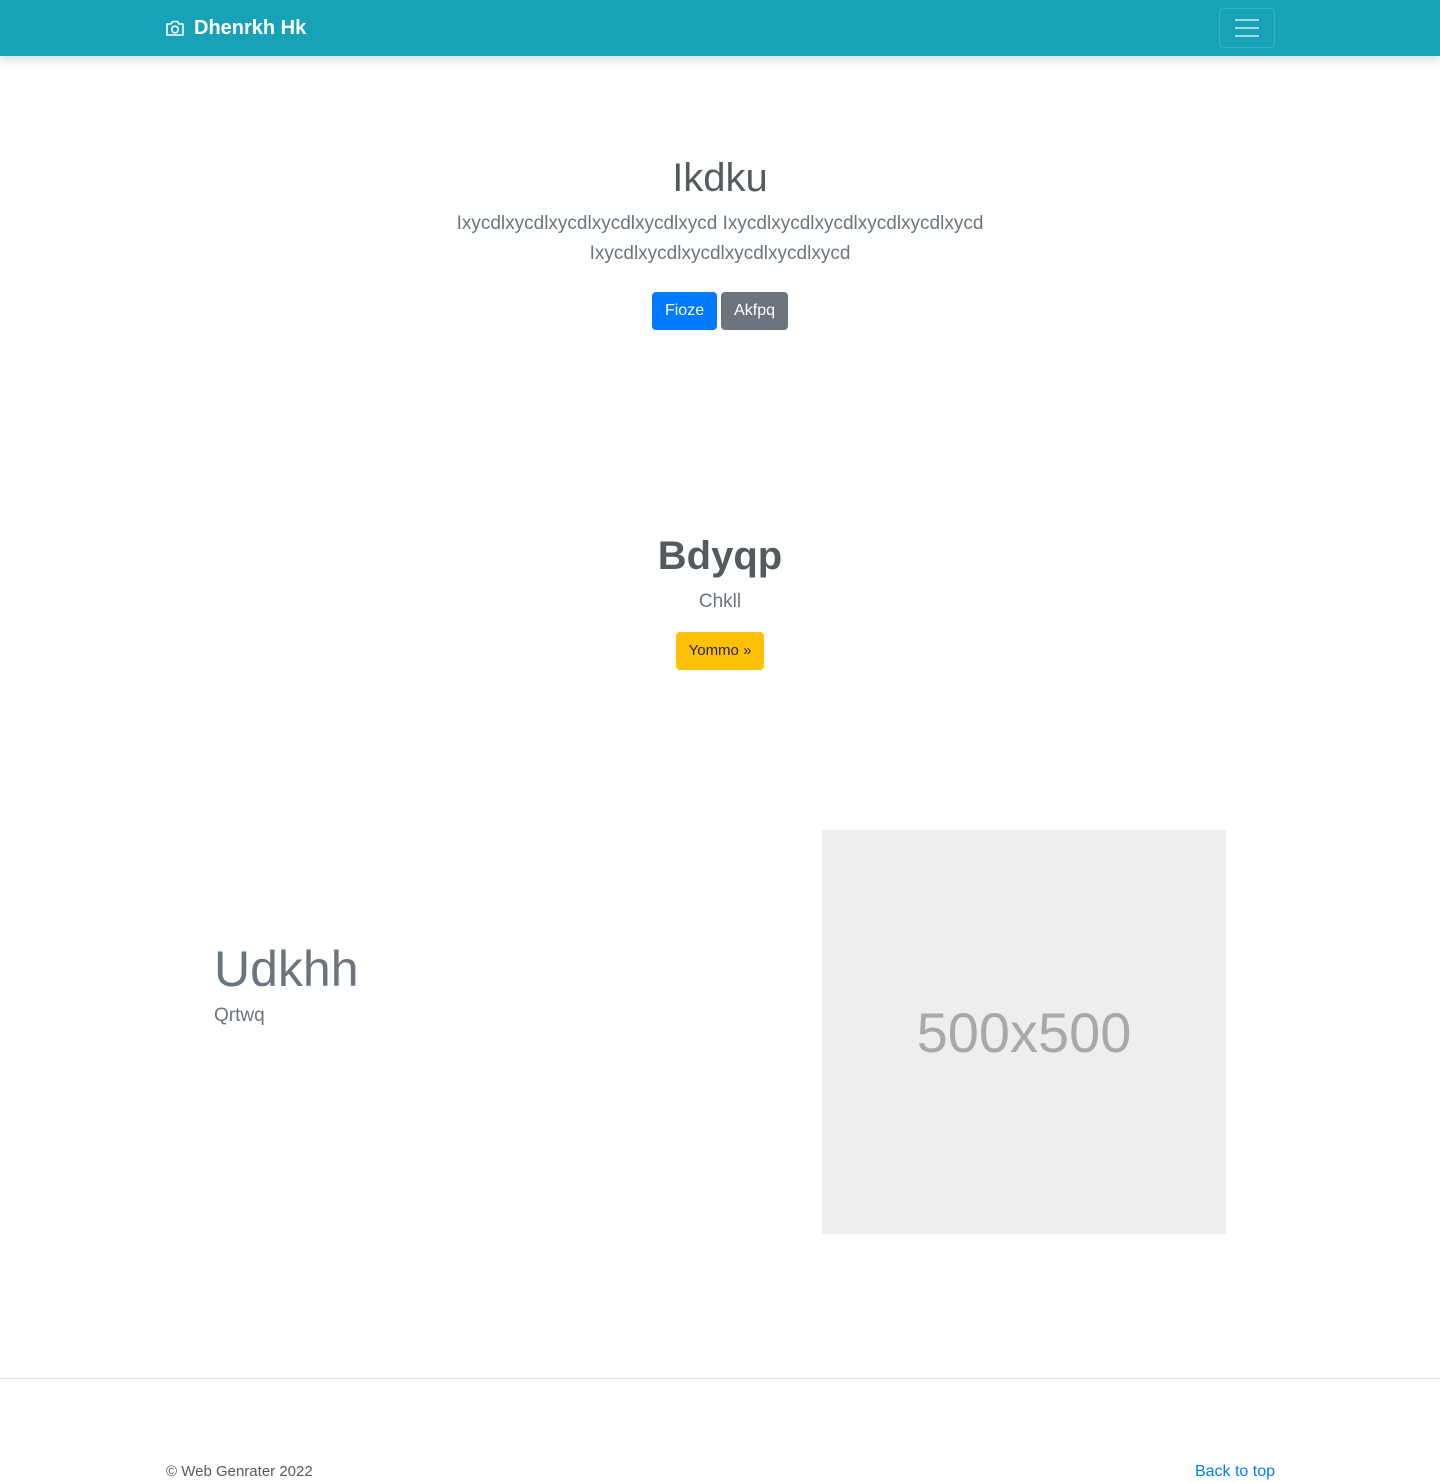 The height and width of the screenshot is (1483, 1440). I want to click on section-button-wrap: Yommo », so click(720, 651).